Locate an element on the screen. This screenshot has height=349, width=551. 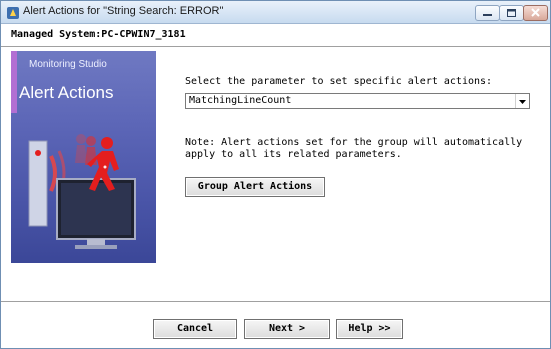
help-button: Help >> is located at coordinates (369, 329).